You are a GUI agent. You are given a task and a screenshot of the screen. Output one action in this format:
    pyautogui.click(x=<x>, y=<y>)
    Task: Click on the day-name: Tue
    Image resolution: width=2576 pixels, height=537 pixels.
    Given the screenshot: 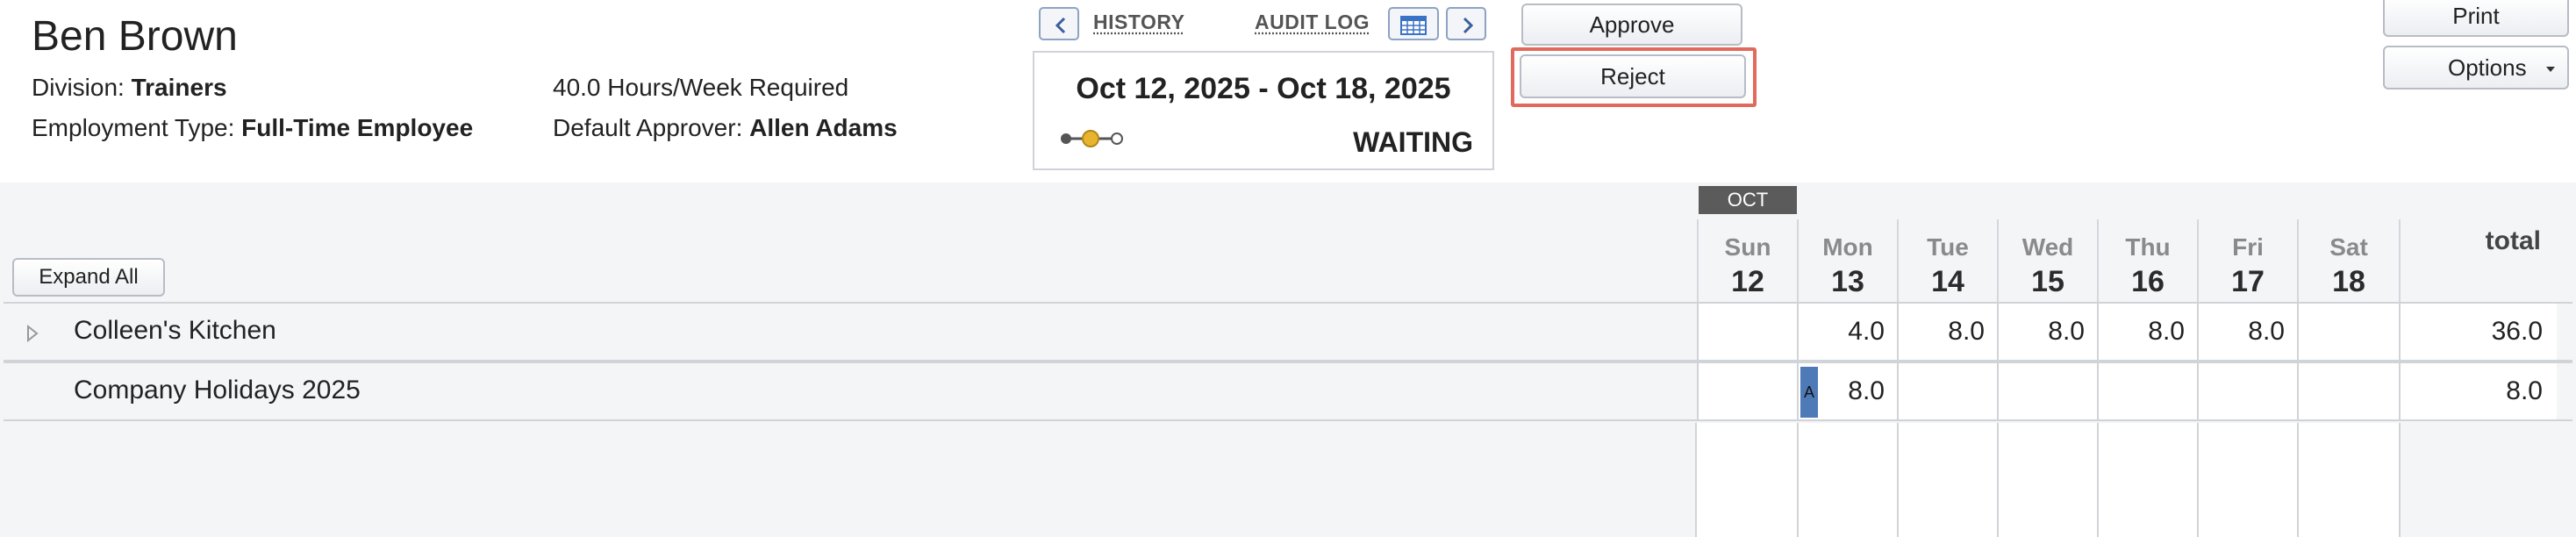 What is the action you would take?
    pyautogui.click(x=1948, y=247)
    